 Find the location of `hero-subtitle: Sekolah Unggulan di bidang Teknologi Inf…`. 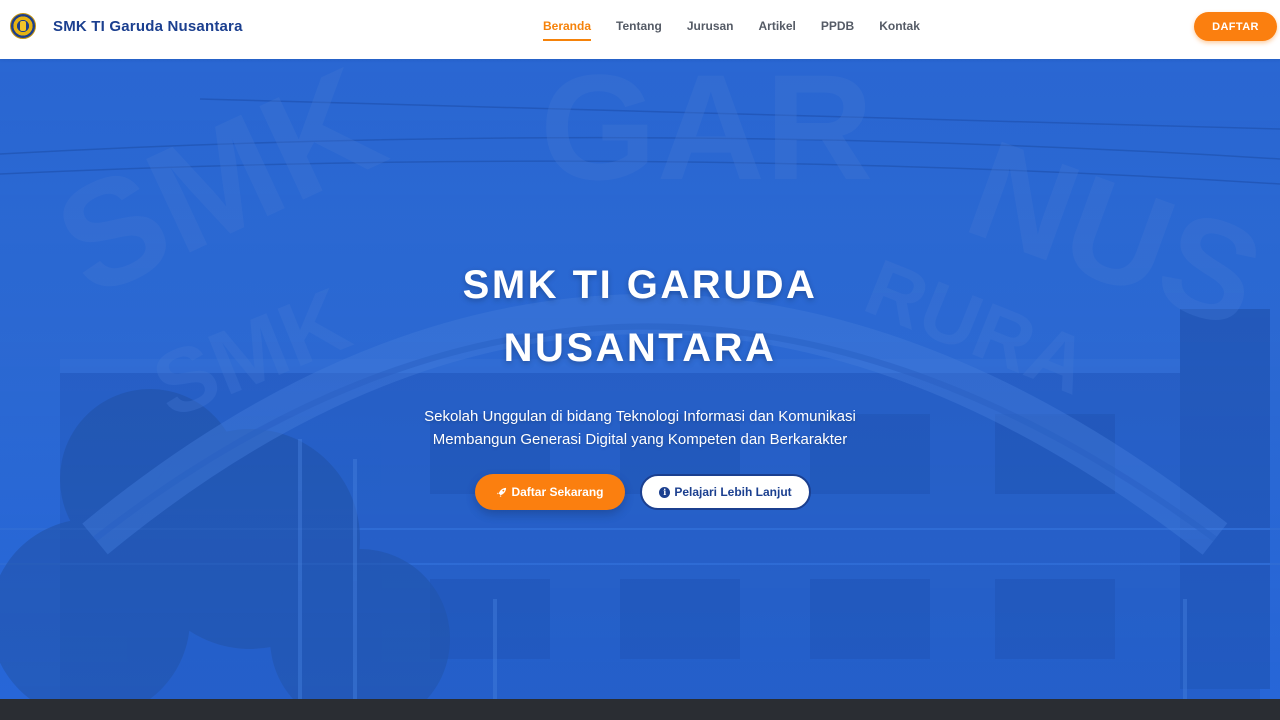

hero-subtitle: Sekolah Unggulan di bidang Teknologi Inf… is located at coordinates (640, 428).